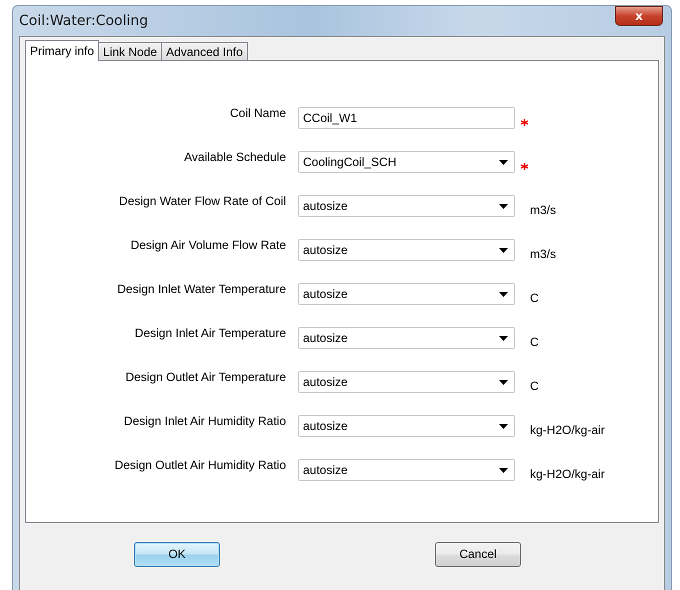 This screenshot has height=590, width=680. I want to click on tab: Primary info, so click(62, 50).